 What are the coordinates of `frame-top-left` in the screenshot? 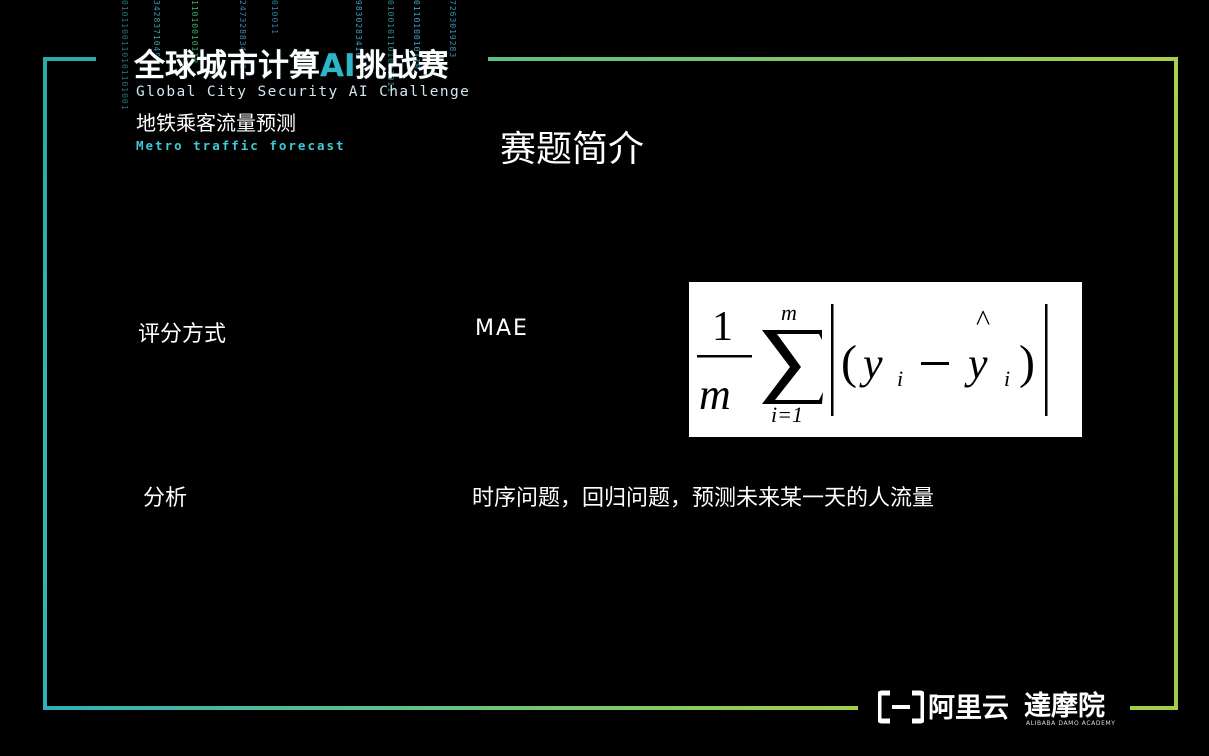 It's located at (69, 59).